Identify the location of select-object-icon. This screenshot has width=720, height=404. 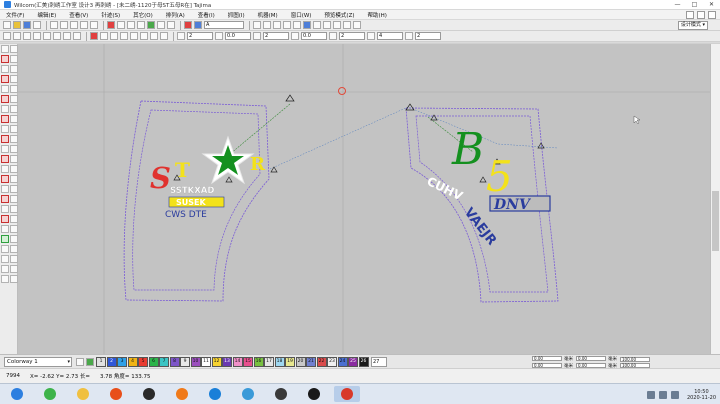
(7, 36).